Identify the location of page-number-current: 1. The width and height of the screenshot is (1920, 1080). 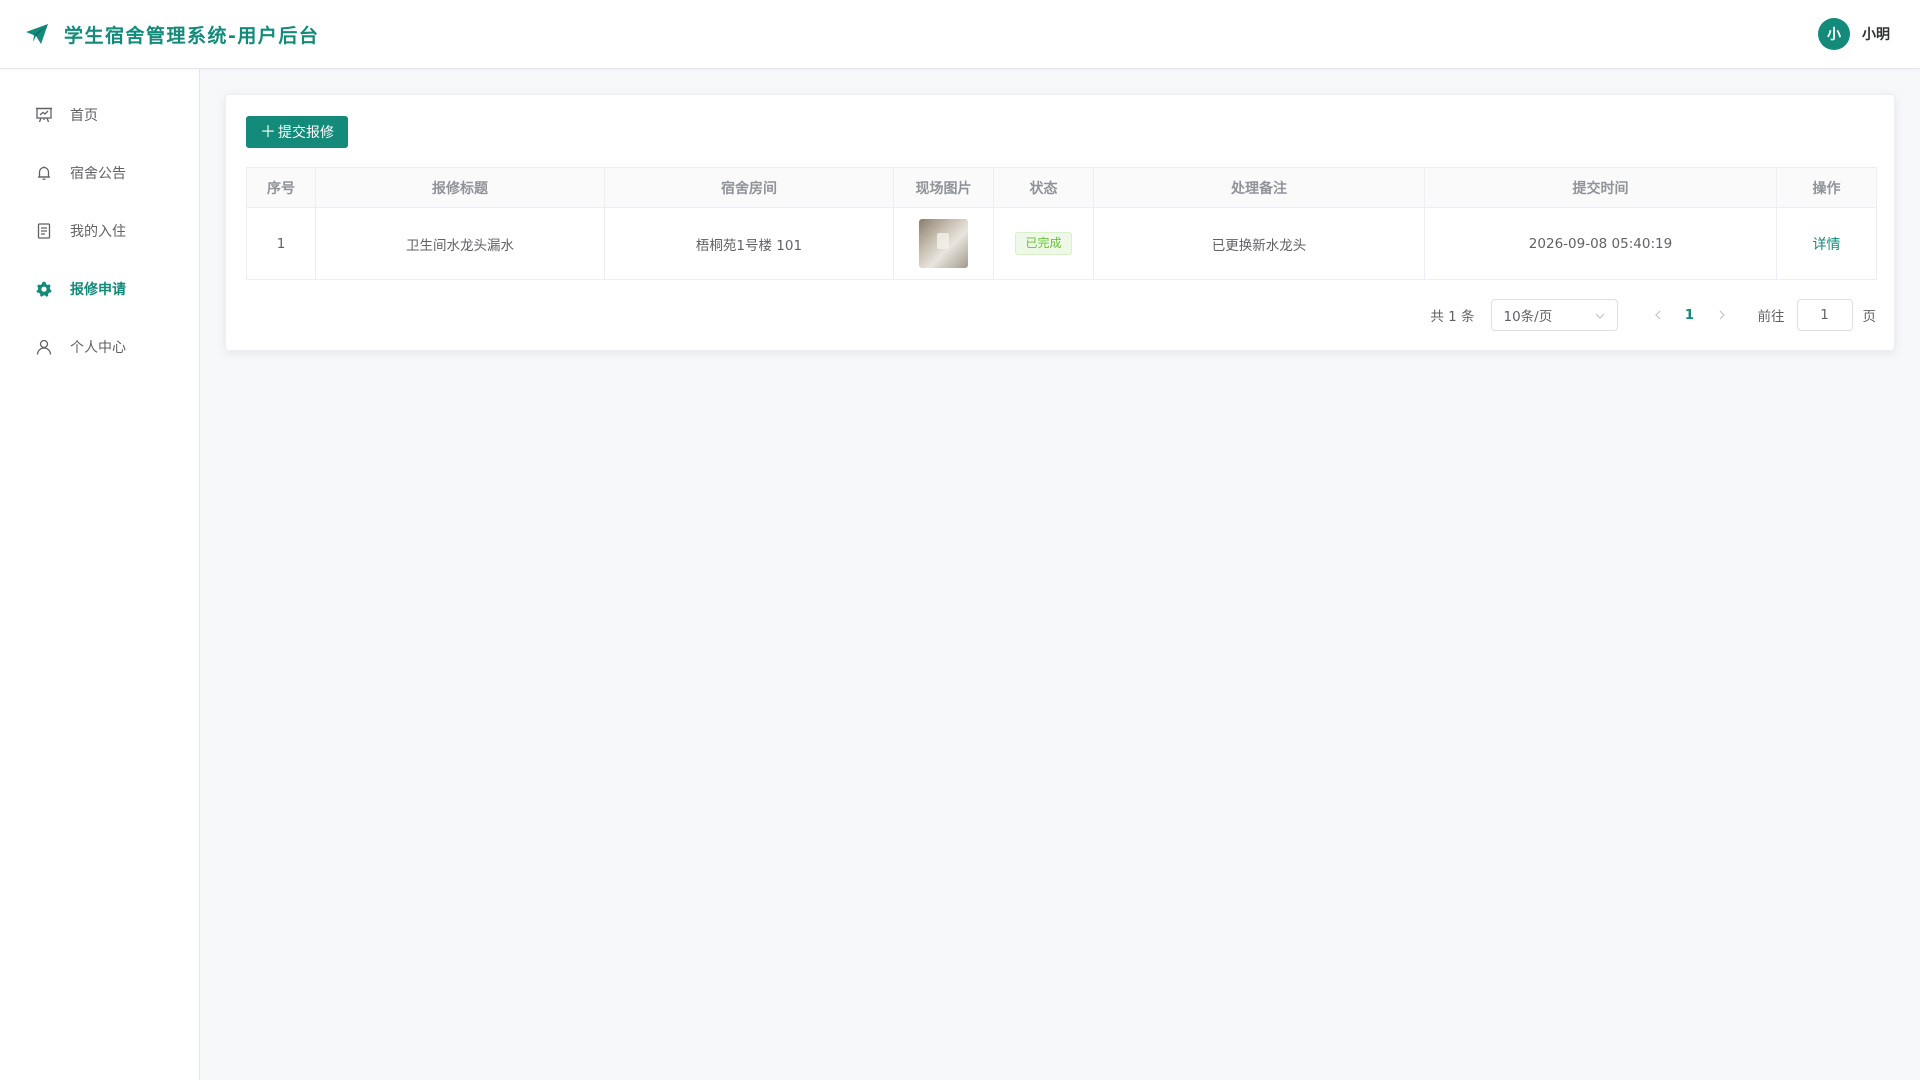
(1690, 315).